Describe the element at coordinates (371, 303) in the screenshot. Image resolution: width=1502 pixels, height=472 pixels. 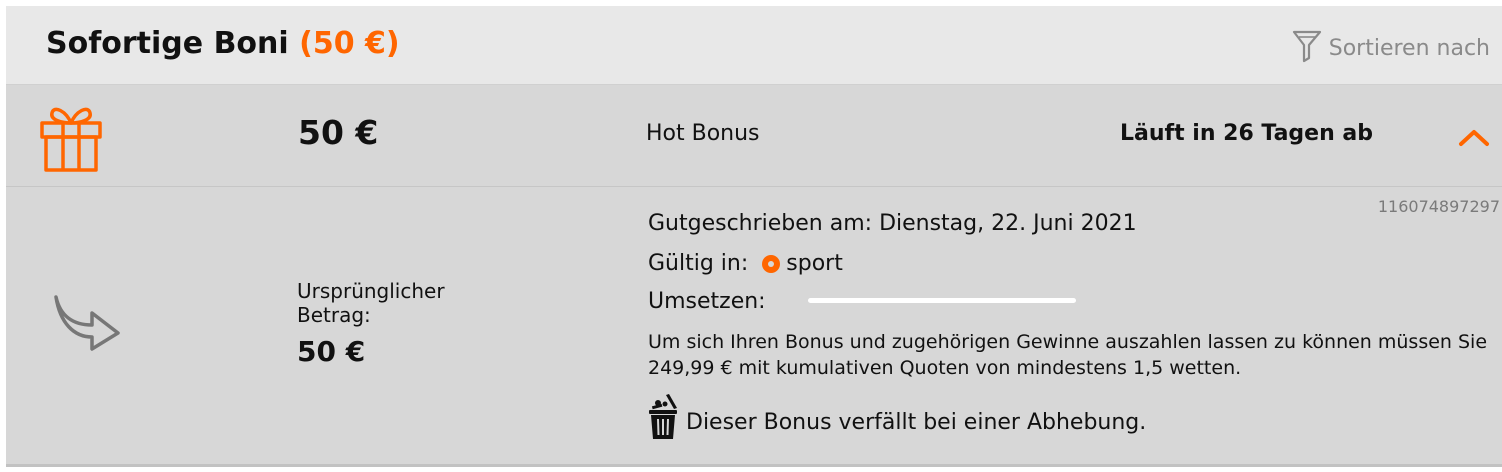
I see `original-amount-label: Ursprünglicher Betrag:` at that location.